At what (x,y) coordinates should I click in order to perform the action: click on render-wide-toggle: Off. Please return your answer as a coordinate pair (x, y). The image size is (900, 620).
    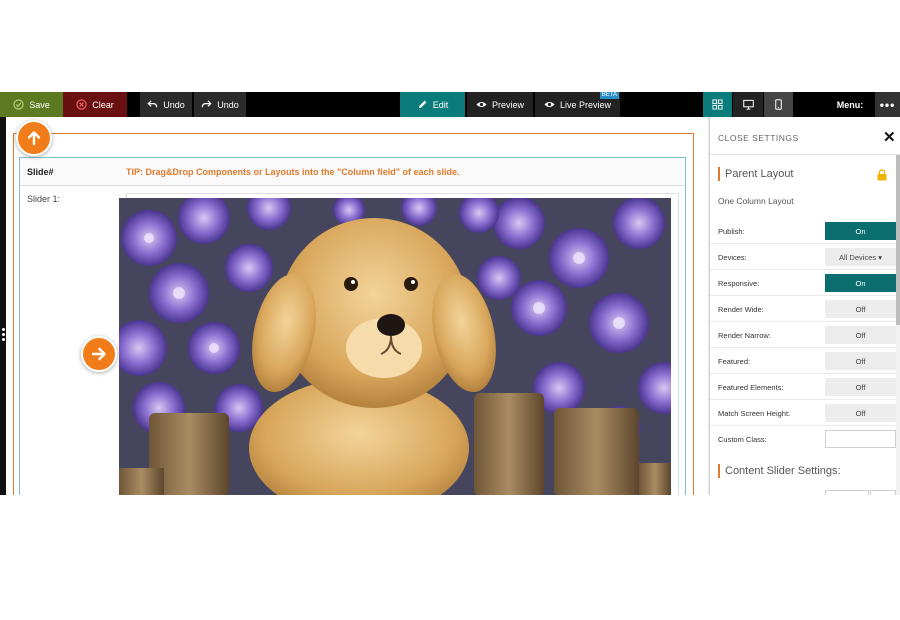
    Looking at the image, I should click on (860, 309).